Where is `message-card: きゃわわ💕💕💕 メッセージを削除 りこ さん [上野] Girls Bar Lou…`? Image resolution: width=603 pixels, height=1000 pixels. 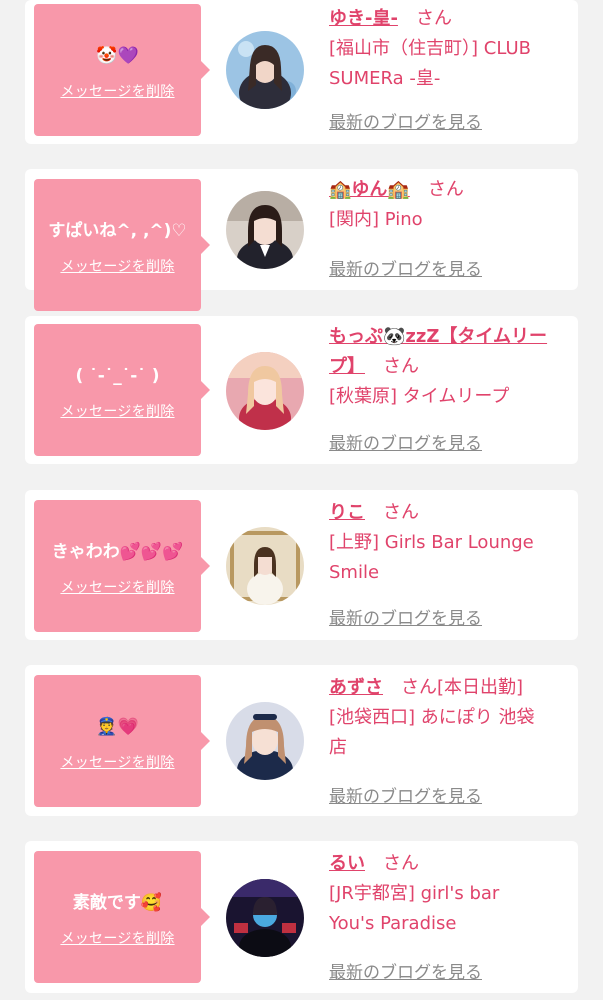 message-card: きゃわわ💕💕💕 メッセージを削除 りこ さん [上野] Girls Bar Lou… is located at coordinates (301, 565).